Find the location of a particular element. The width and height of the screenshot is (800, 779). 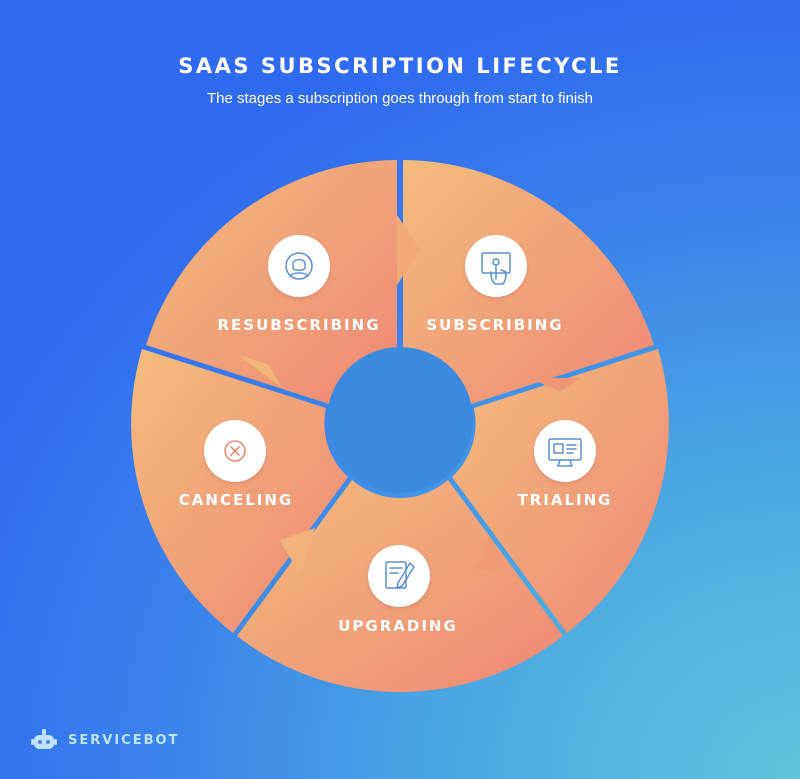

brand-name: SERVICEBOT is located at coordinates (124, 740).